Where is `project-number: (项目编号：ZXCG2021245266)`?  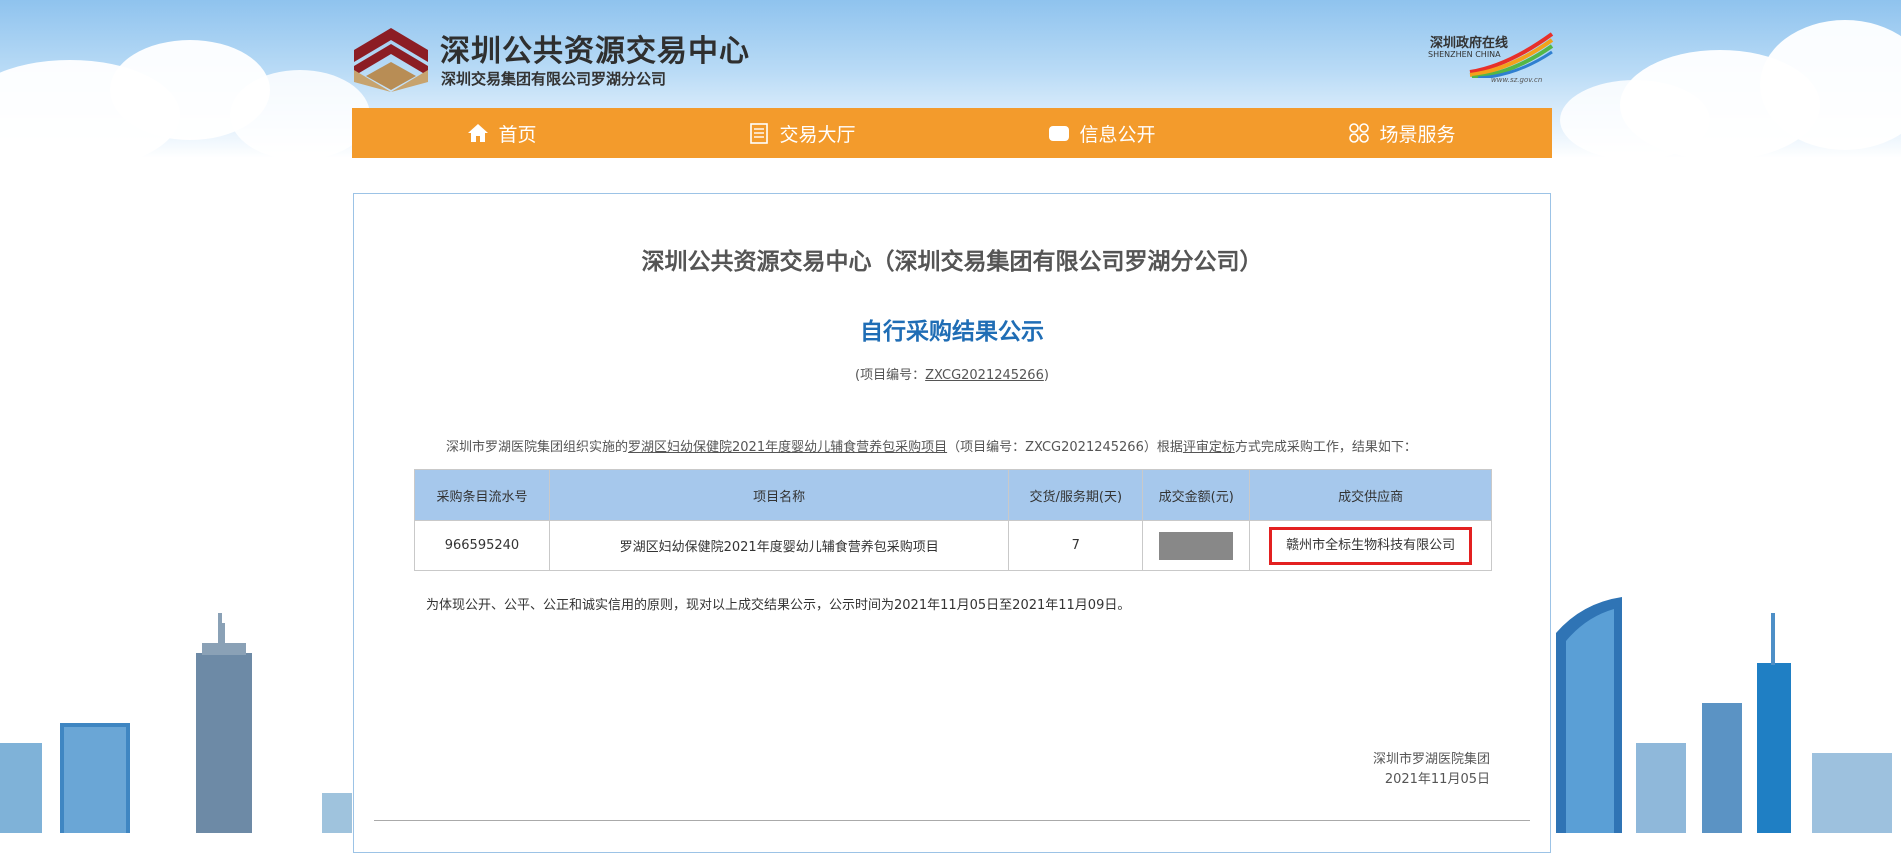 project-number: (项目编号：ZXCG2021245266) is located at coordinates (952, 373).